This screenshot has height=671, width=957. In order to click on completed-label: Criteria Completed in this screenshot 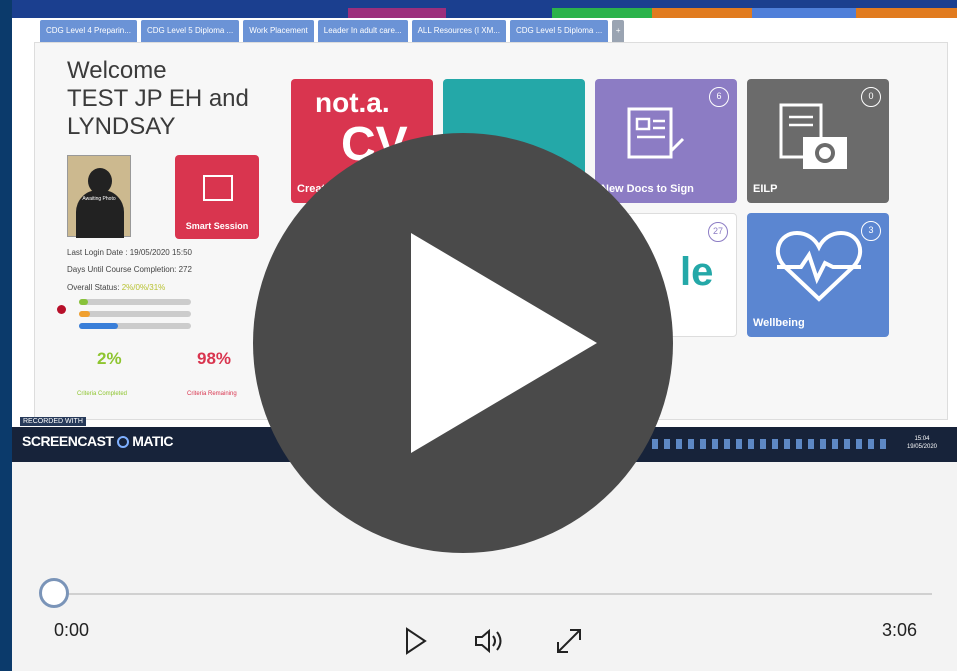, I will do `click(102, 394)`.